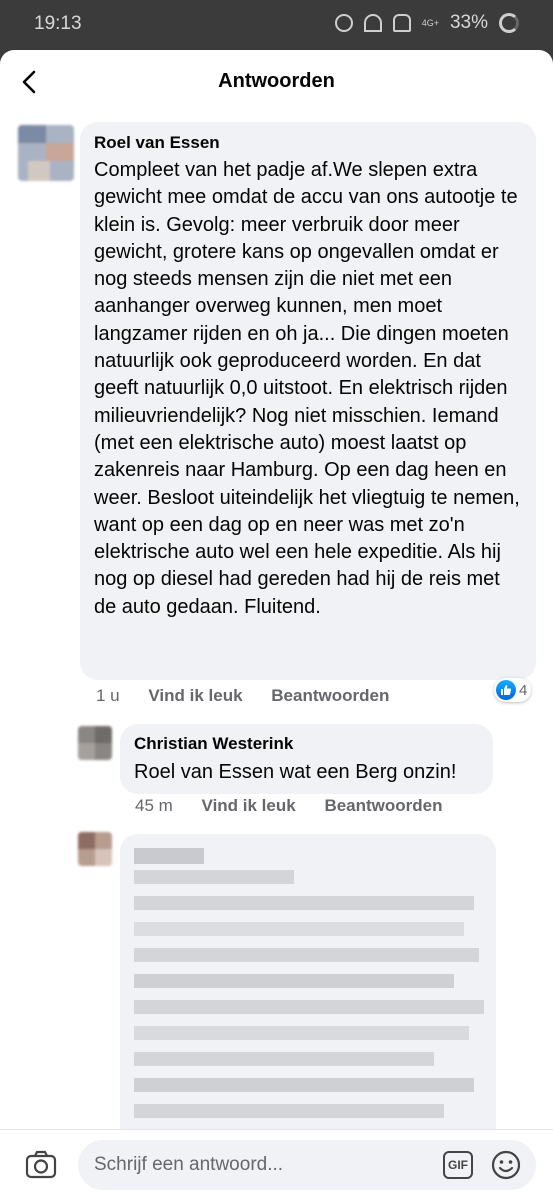 Image resolution: width=553 pixels, height=1200 pixels. I want to click on reaction-badge: 4, so click(513, 690).